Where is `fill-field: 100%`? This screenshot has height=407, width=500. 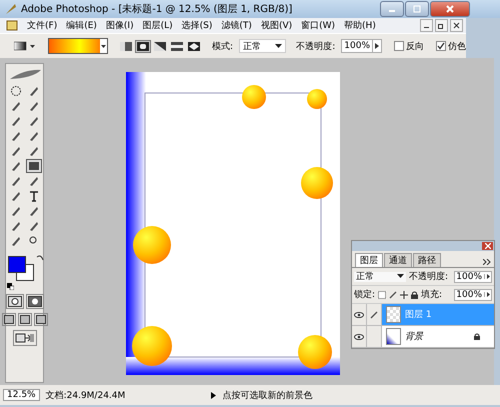
fill-field: 100% is located at coordinates (473, 294).